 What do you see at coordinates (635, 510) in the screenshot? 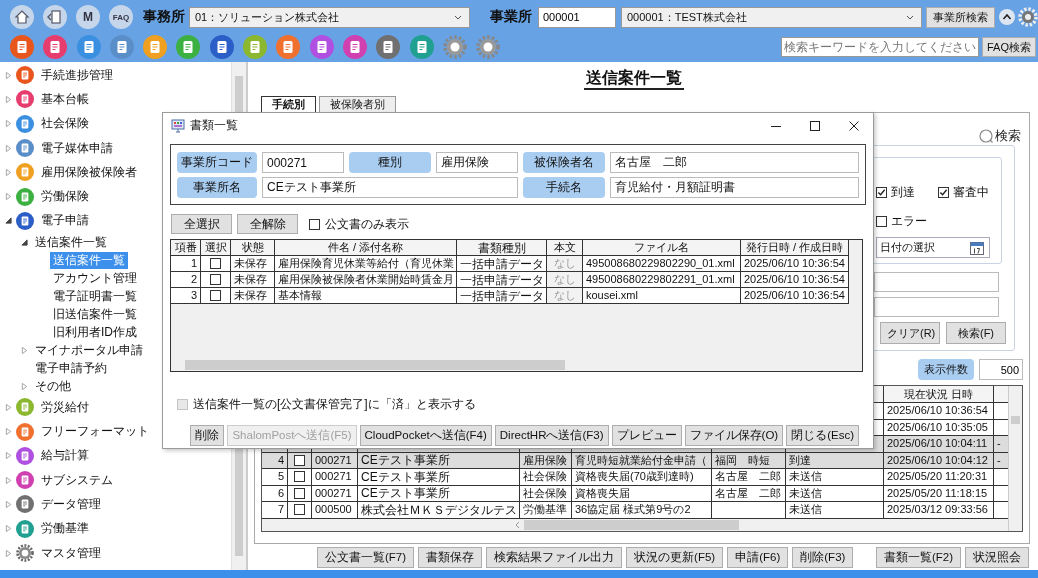
I see `table-row: 7 000500 株式会社ＭＫＳデジタルテス 労働基準 36協定届 様式第9号の2 未送信 2025/03/12 09:33:56` at bounding box center [635, 510].